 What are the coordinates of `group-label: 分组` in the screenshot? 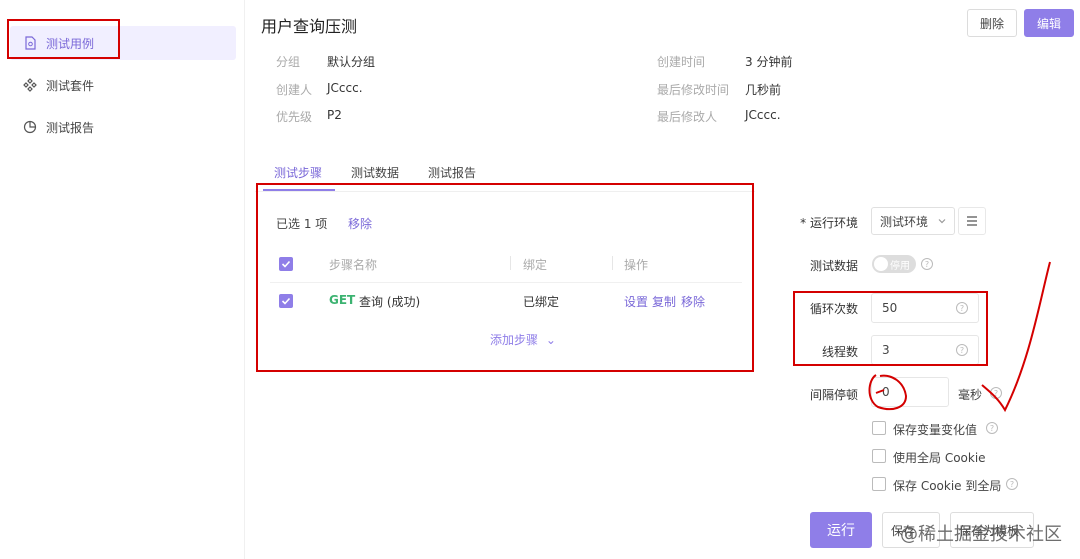 It's located at (288, 62).